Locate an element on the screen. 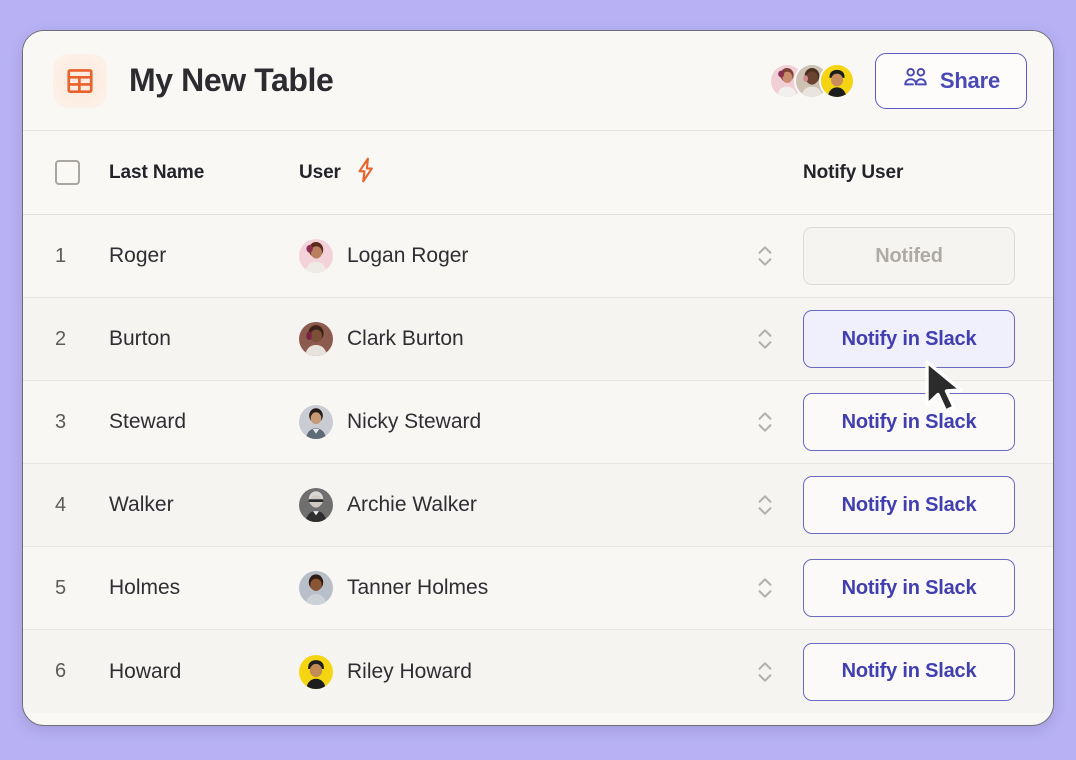 Image resolution: width=1076 pixels, height=760 pixels. cell-user: Nicky Steward is located at coordinates (513, 422).